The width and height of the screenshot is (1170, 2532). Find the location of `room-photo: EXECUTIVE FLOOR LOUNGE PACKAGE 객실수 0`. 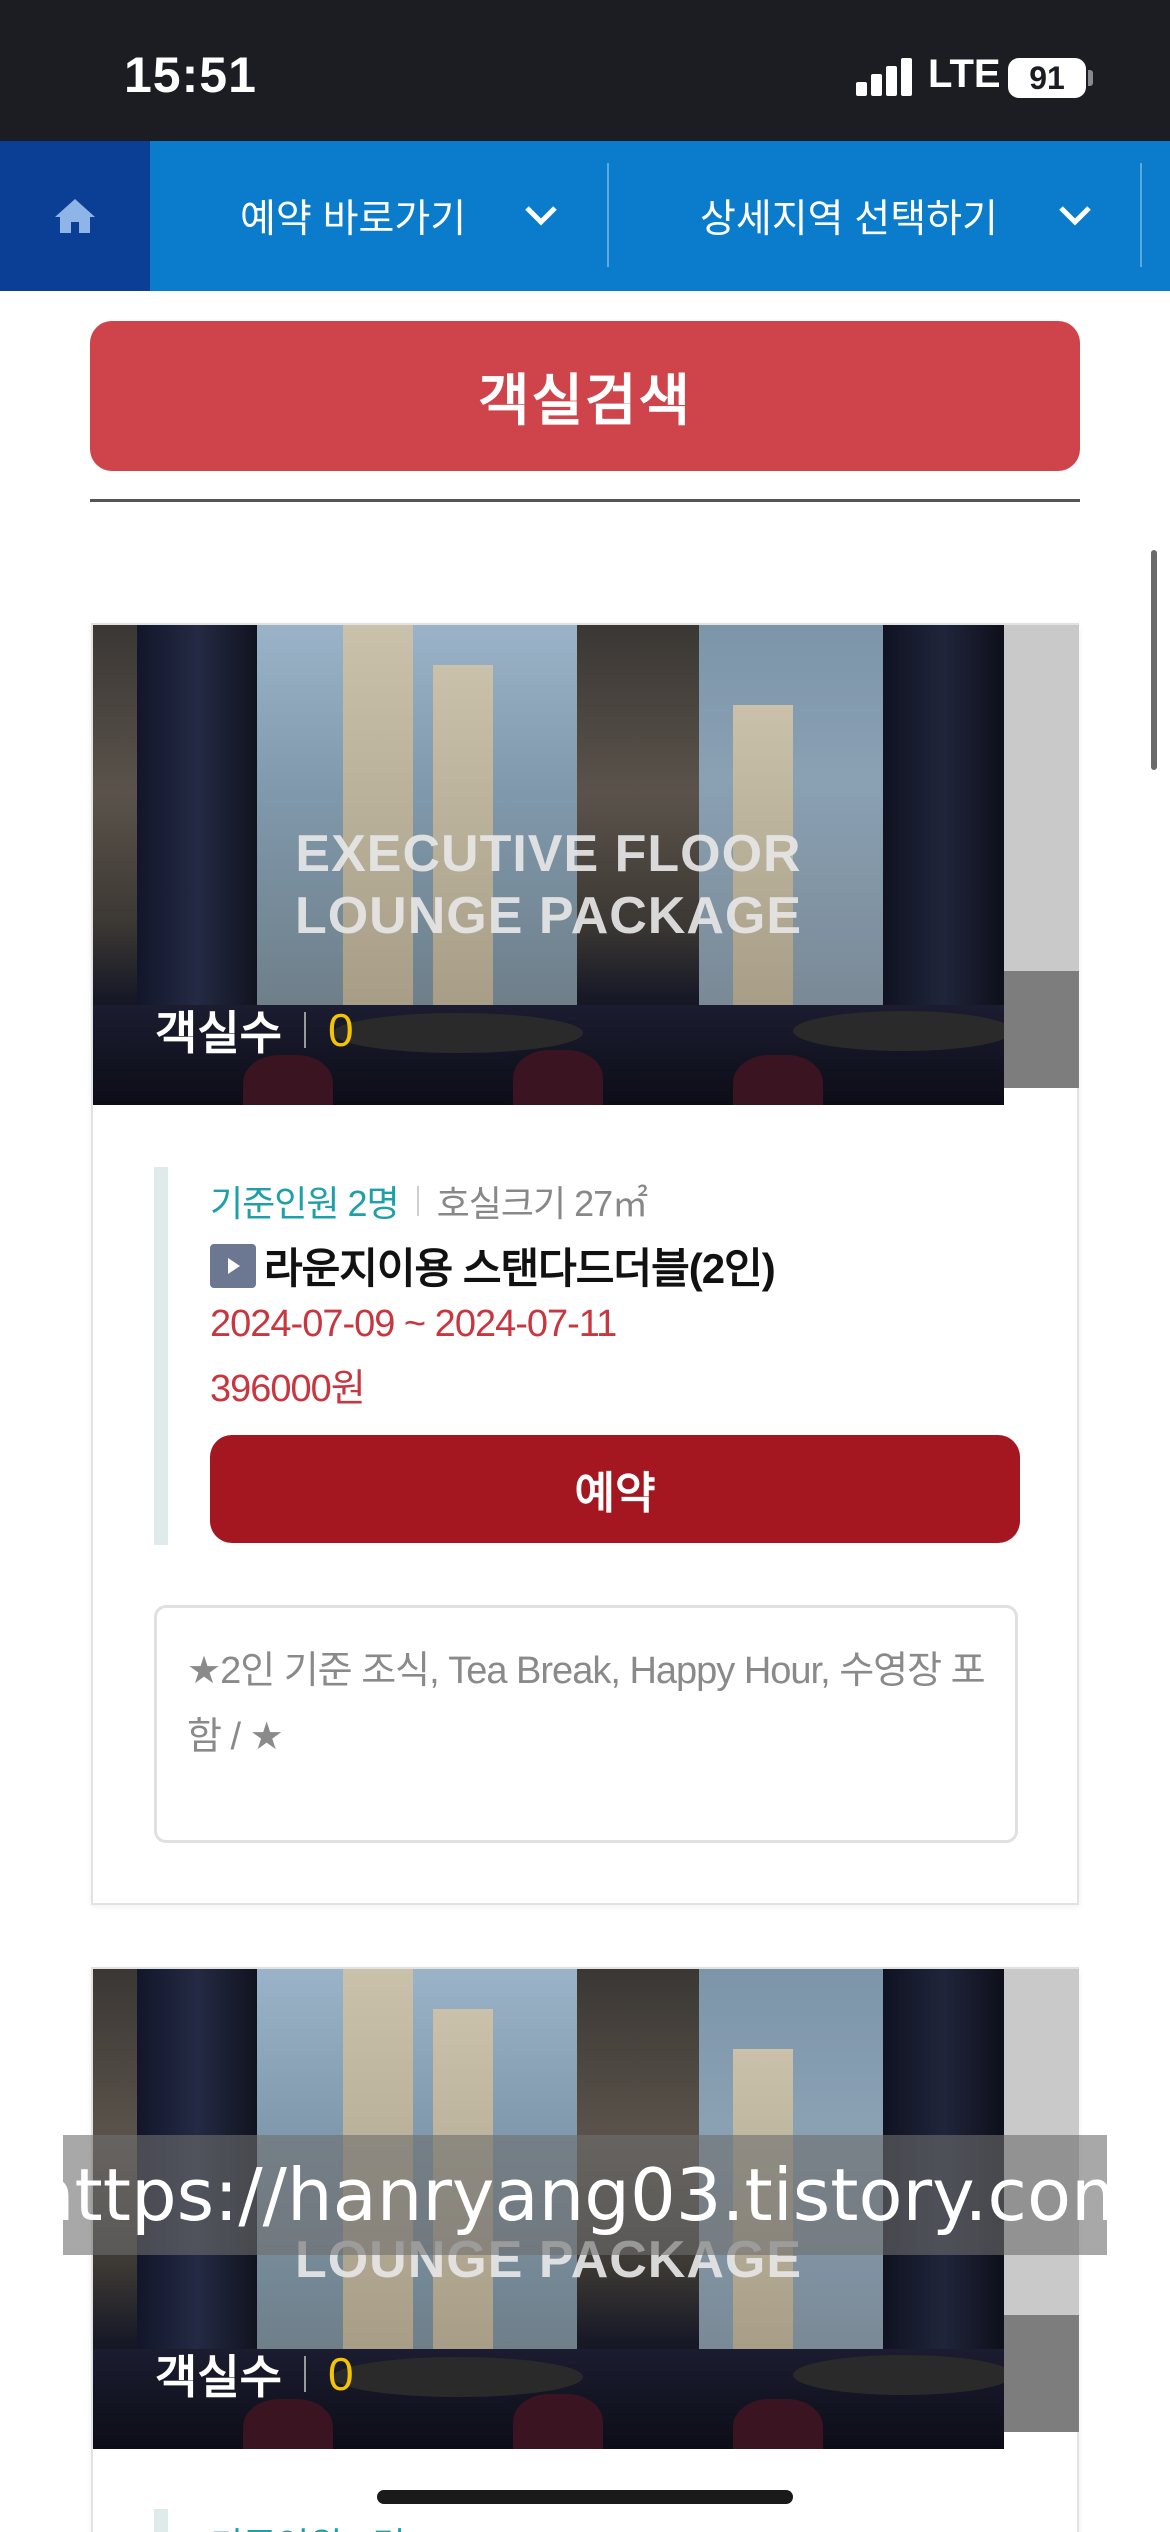

room-photo: EXECUTIVE FLOOR LOUNGE PACKAGE 객실수 0 is located at coordinates (548, 865).